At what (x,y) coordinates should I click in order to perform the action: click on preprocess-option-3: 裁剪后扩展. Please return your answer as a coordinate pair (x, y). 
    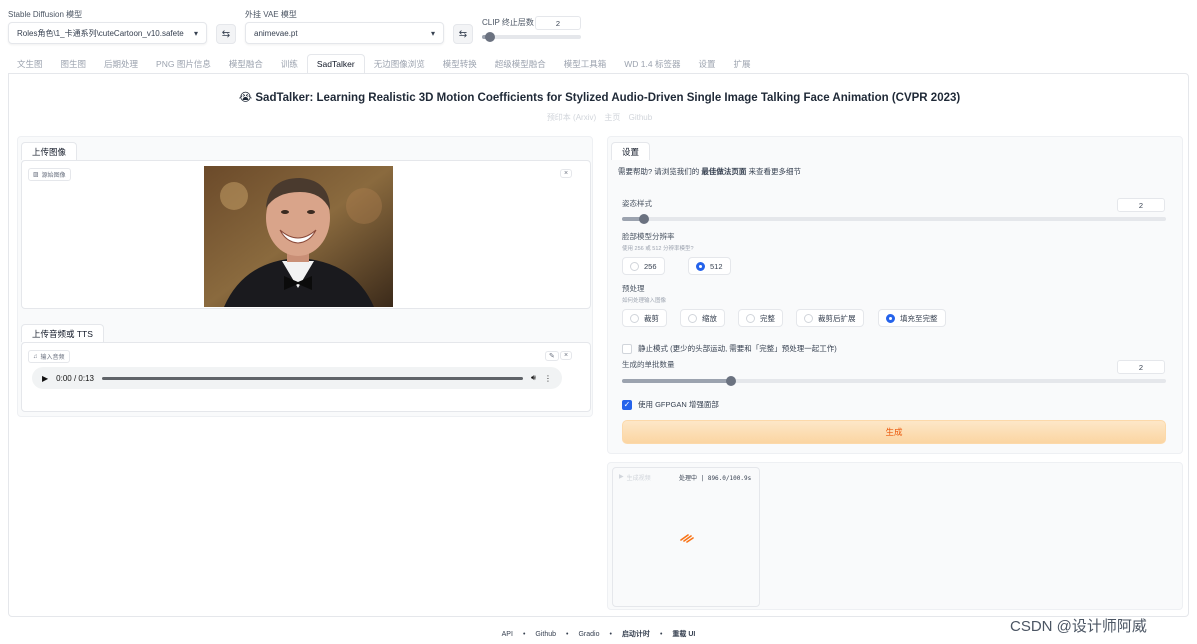
    Looking at the image, I should click on (830, 318).